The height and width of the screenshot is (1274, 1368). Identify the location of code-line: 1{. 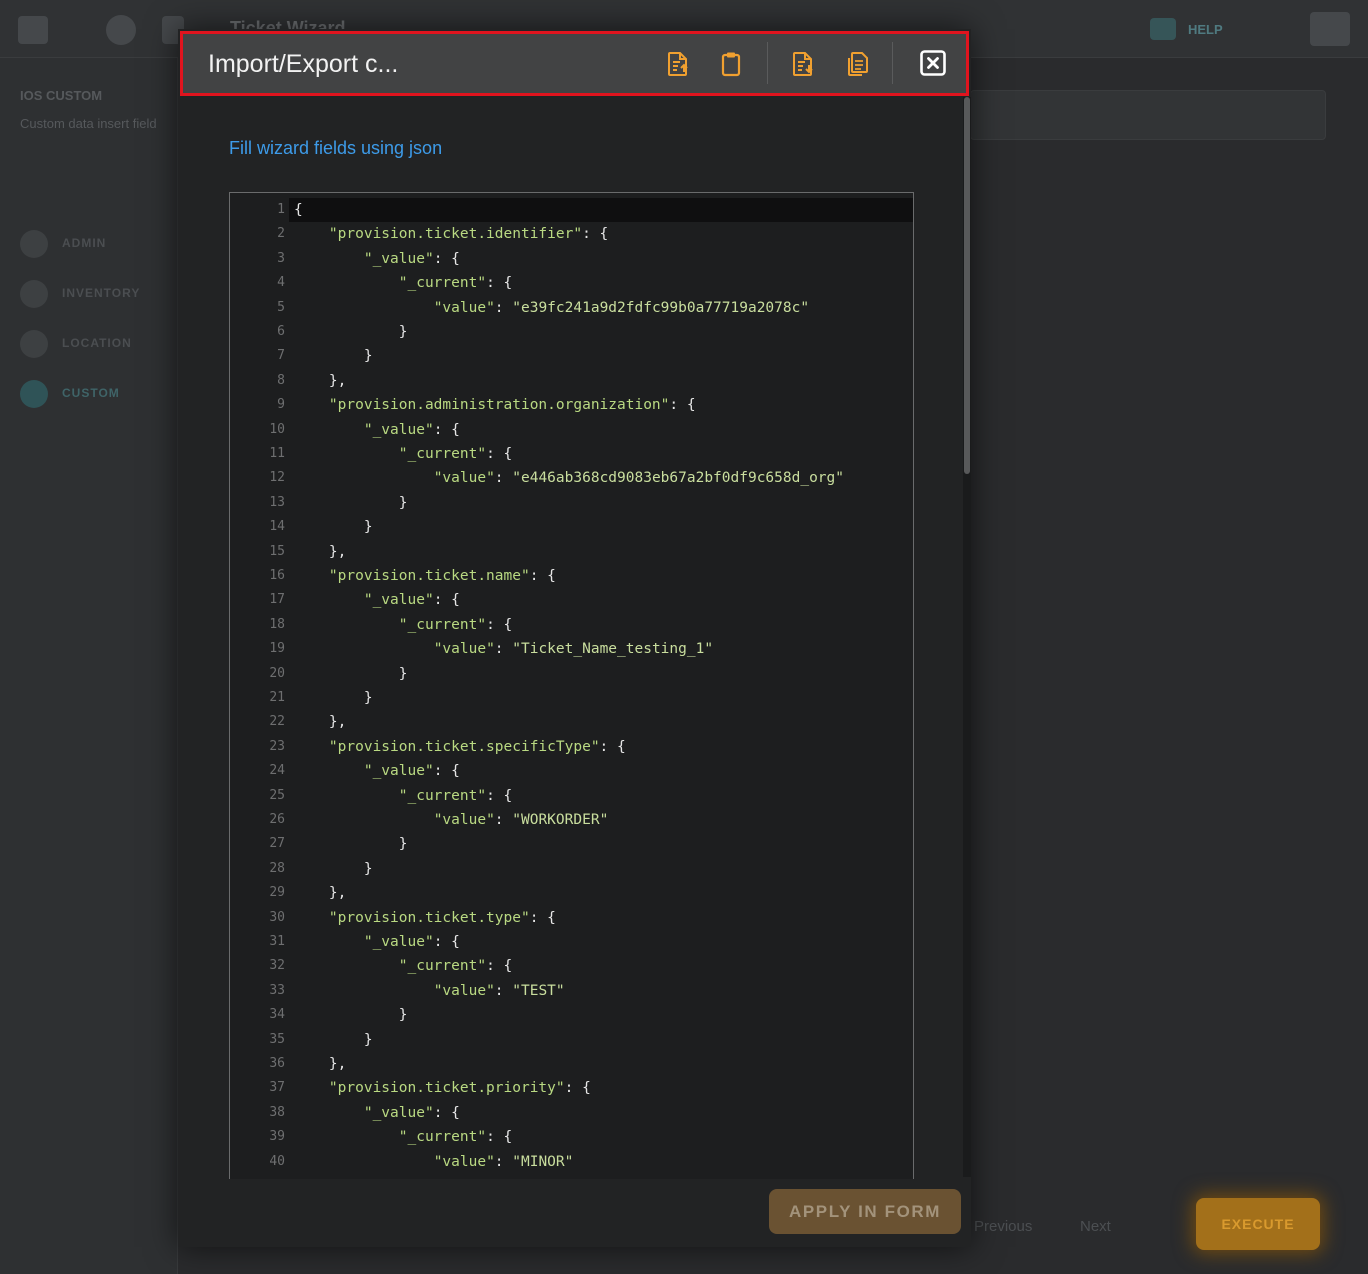
(571, 210).